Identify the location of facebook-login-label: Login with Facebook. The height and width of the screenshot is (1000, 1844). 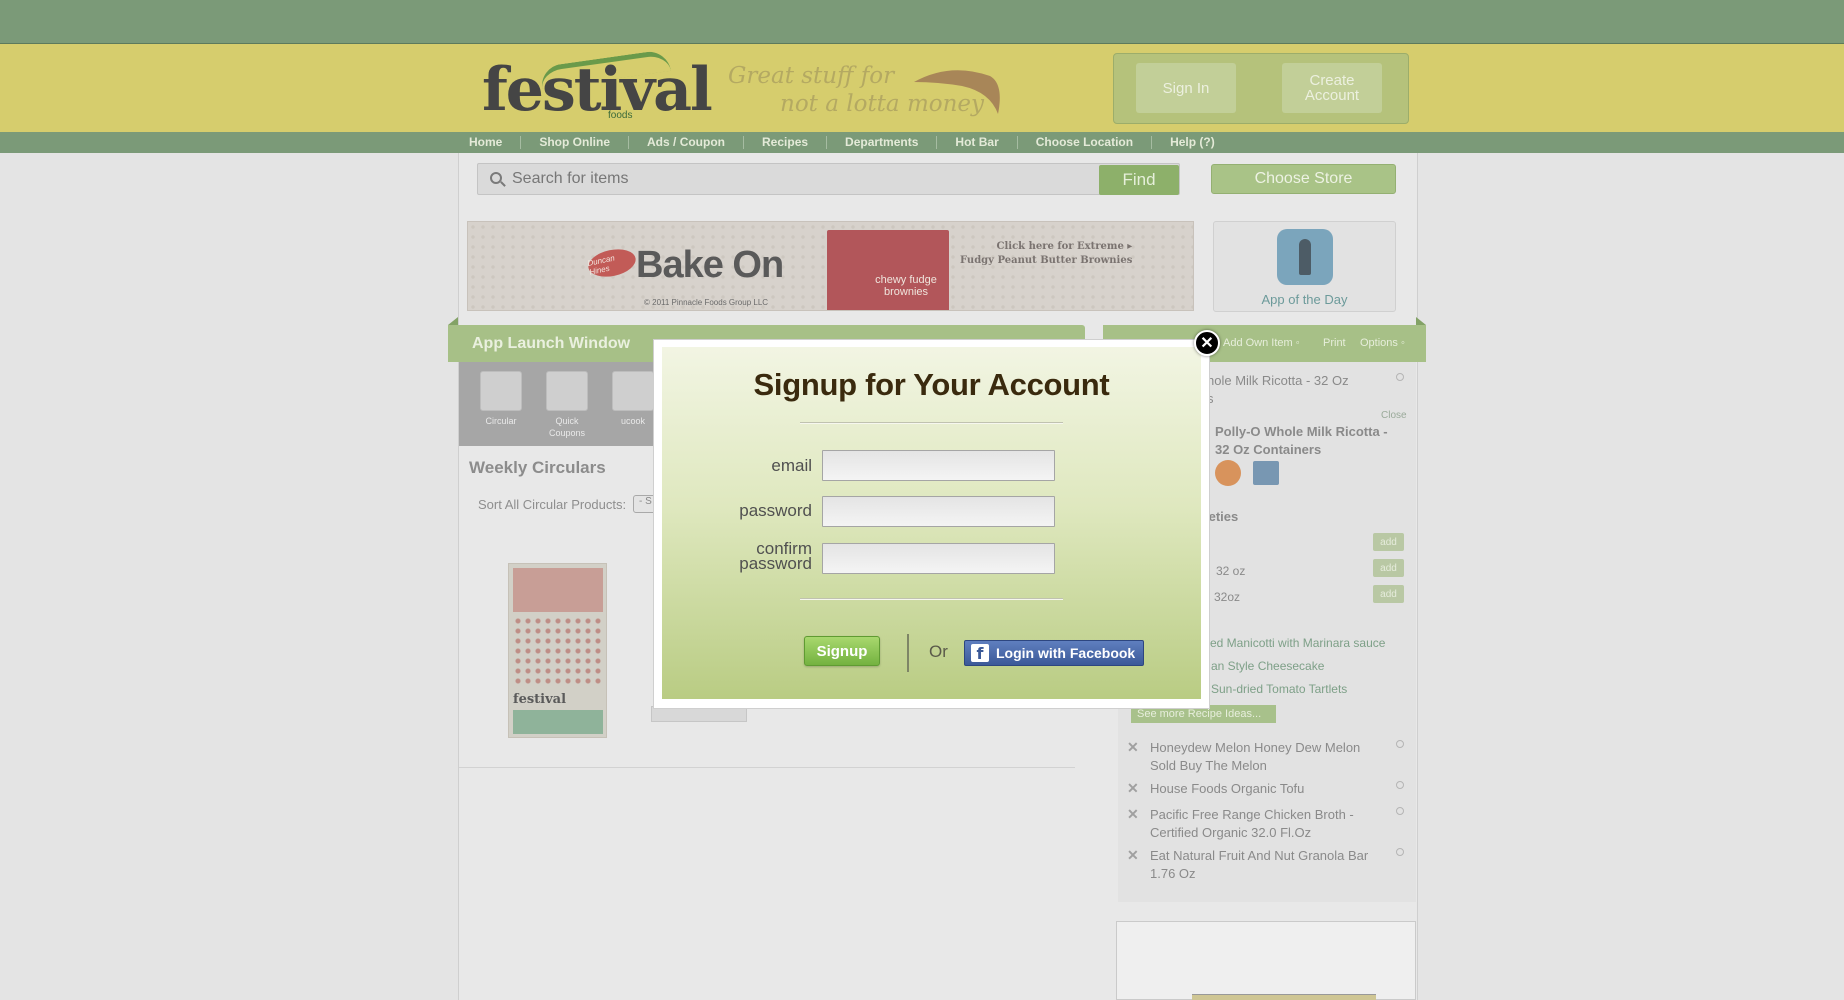
(1066, 653).